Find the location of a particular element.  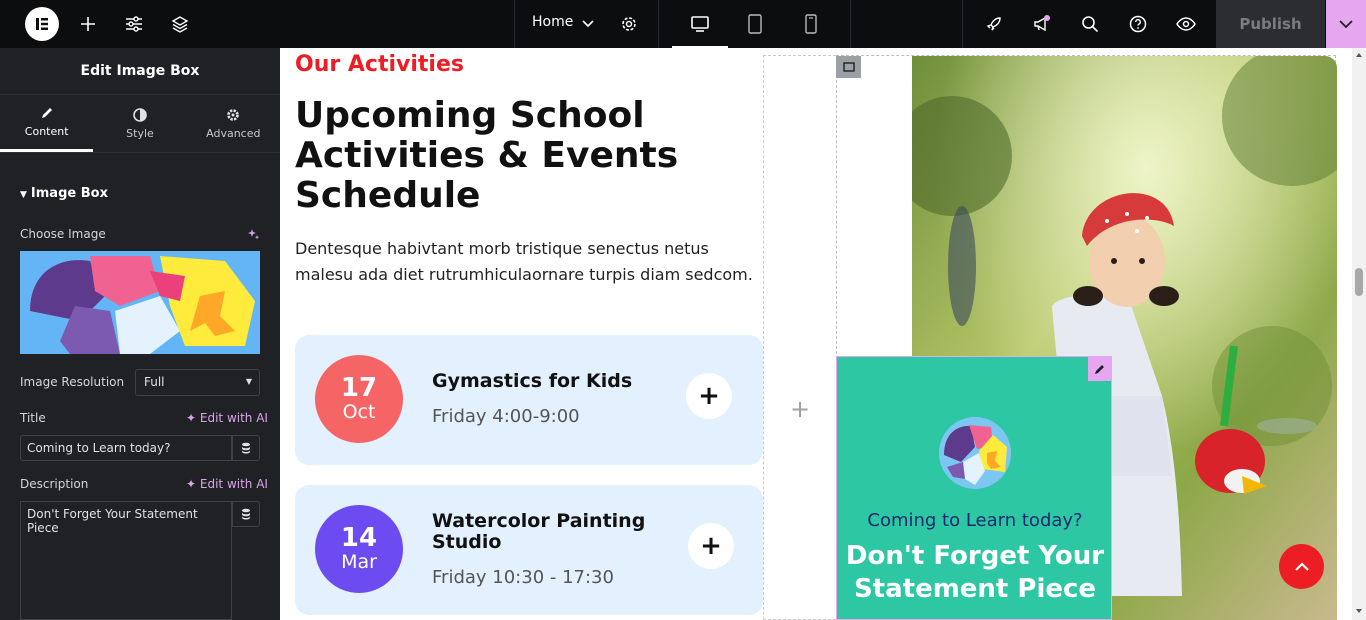

editor-topbar: Home Publish is located at coordinates (683, 24).